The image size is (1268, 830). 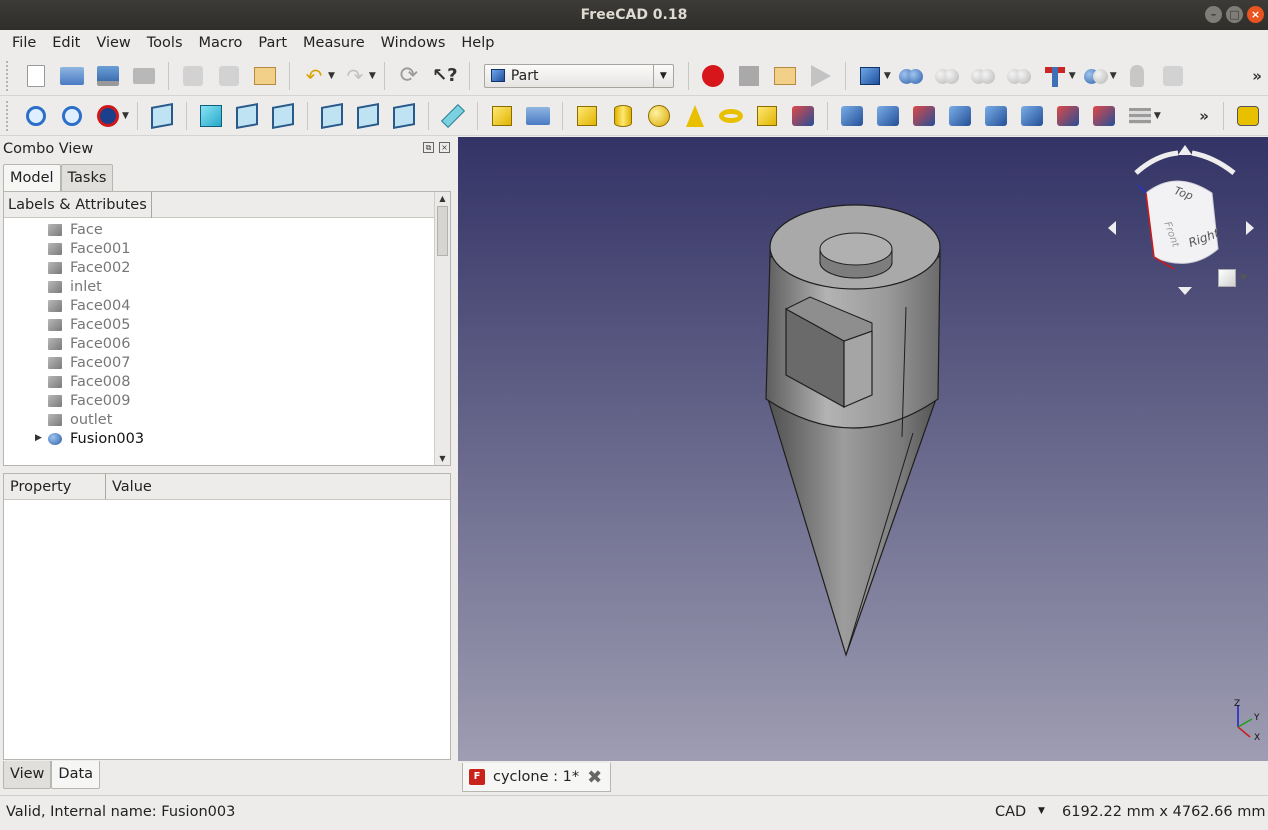 I want to click on undo-button: ↶, so click(x=314, y=76).